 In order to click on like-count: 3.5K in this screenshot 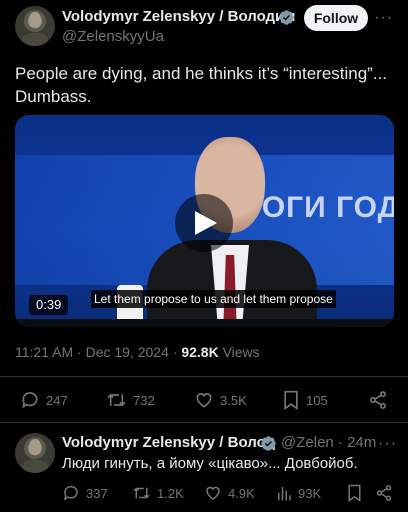, I will do `click(233, 400)`.